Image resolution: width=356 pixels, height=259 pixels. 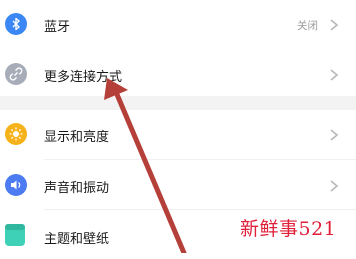 I want to click on settings-label-theme: 主题和壁纸, so click(x=77, y=239).